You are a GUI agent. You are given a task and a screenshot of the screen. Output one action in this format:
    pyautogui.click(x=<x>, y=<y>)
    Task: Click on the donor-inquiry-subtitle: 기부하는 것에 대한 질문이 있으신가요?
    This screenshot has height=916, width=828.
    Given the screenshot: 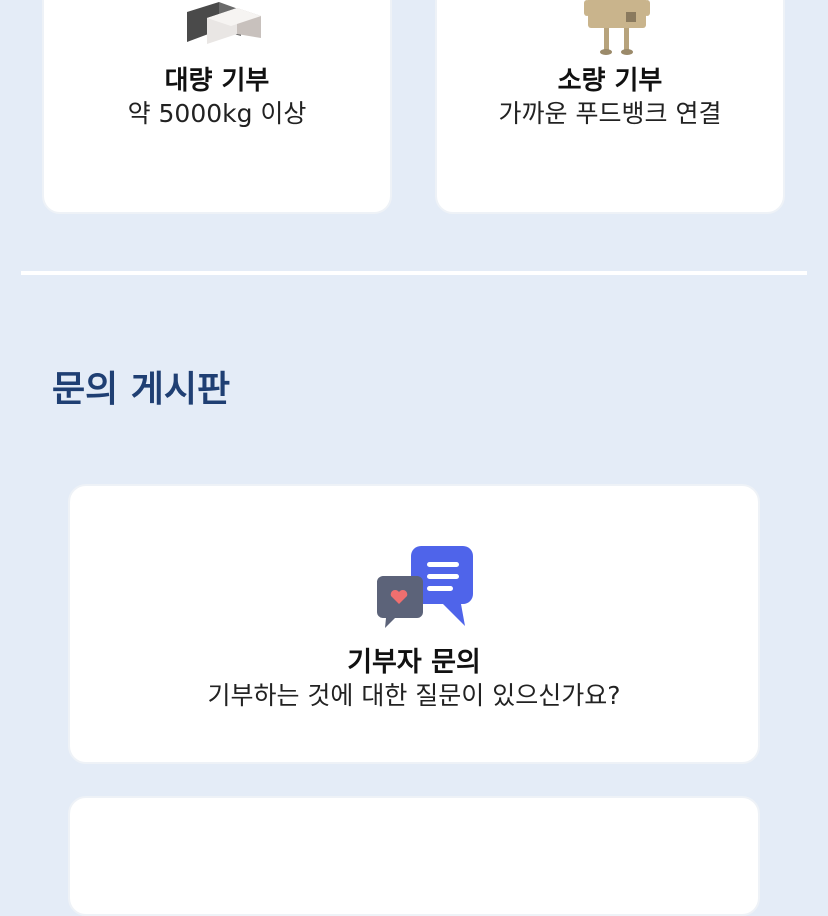 What is the action you would take?
    pyautogui.click(x=414, y=695)
    